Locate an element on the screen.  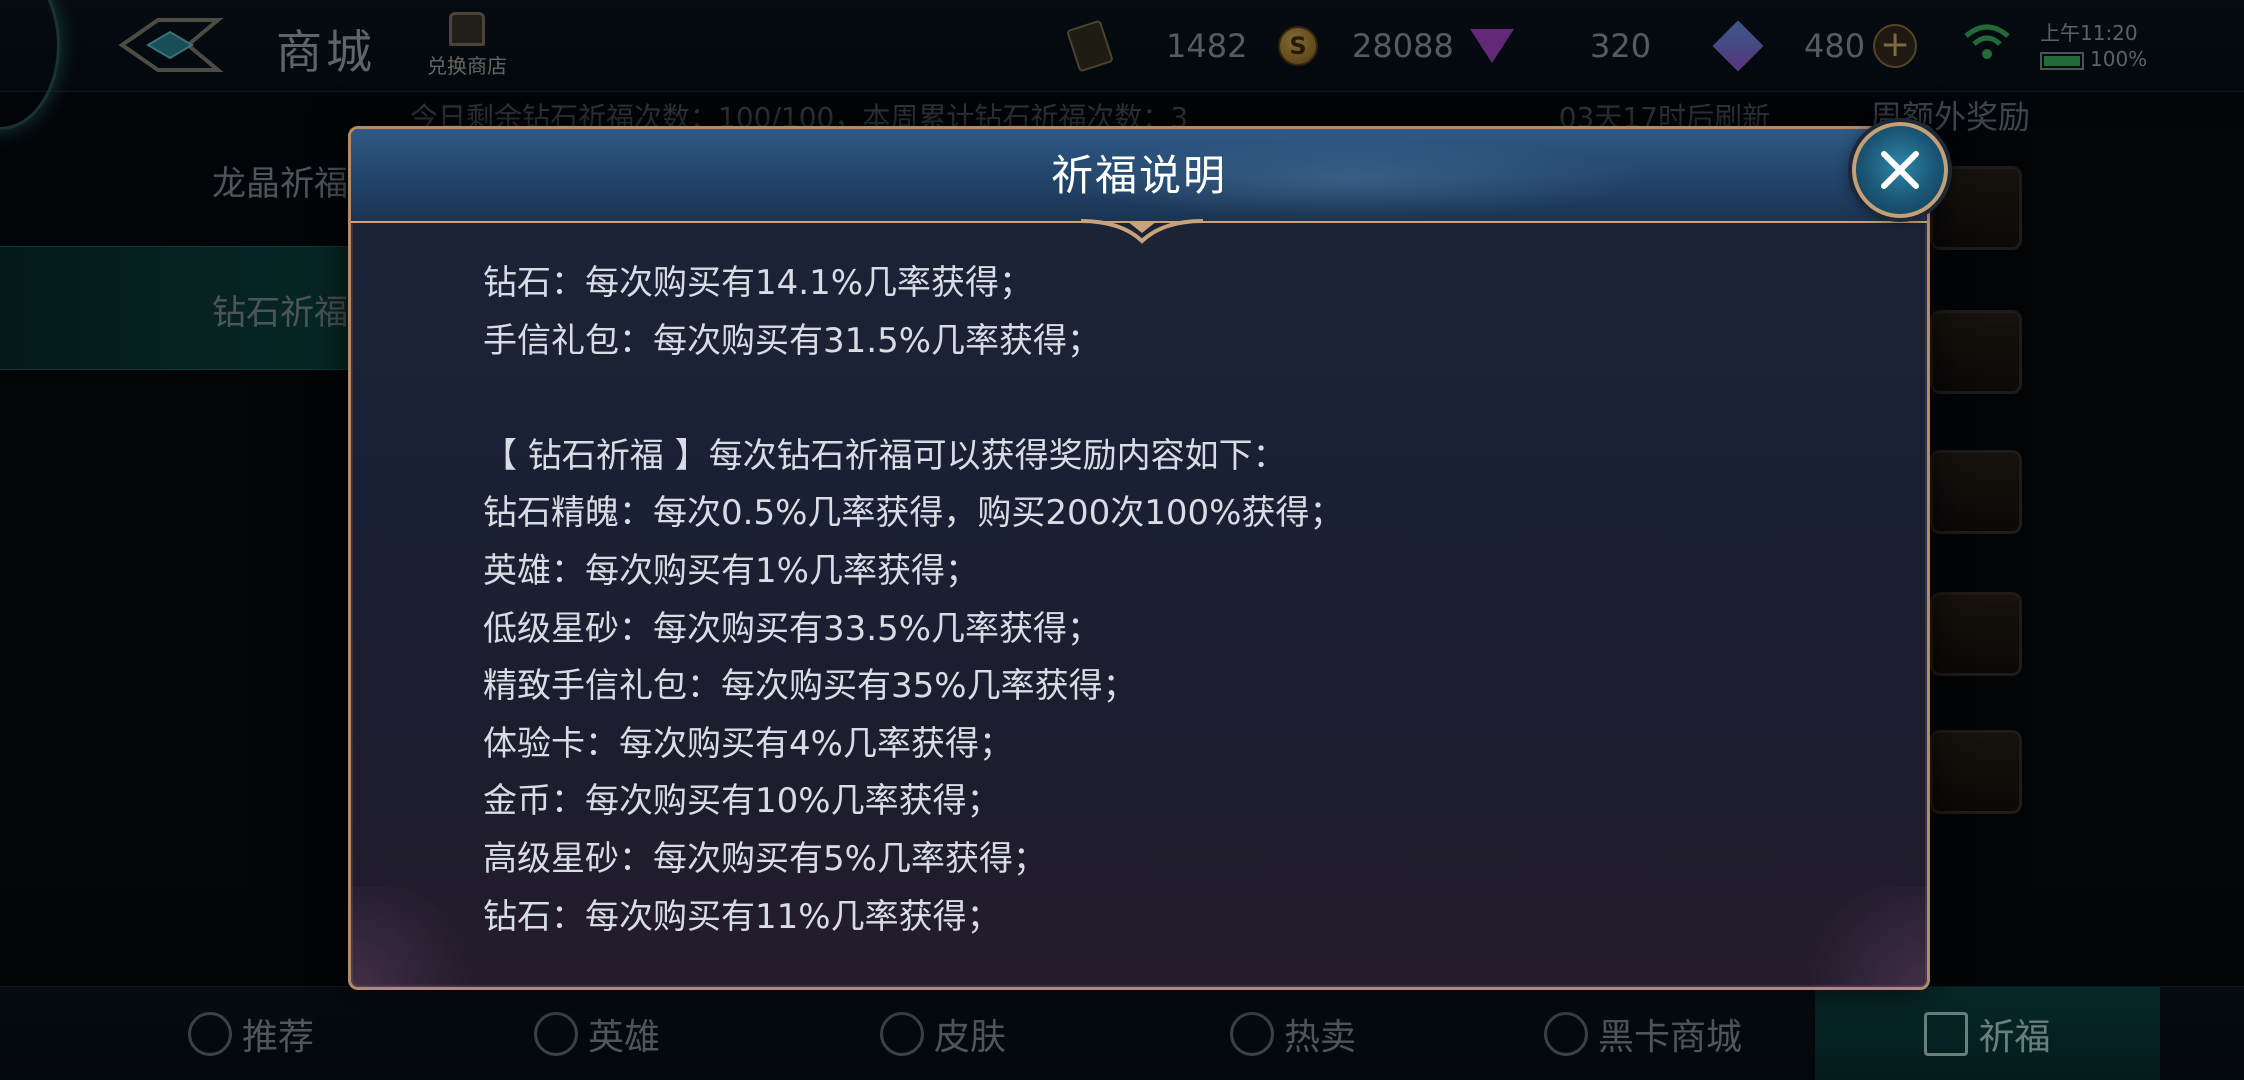
rule-line: 钻石：每次购买有11%几率获得； is located at coordinates (742, 916).